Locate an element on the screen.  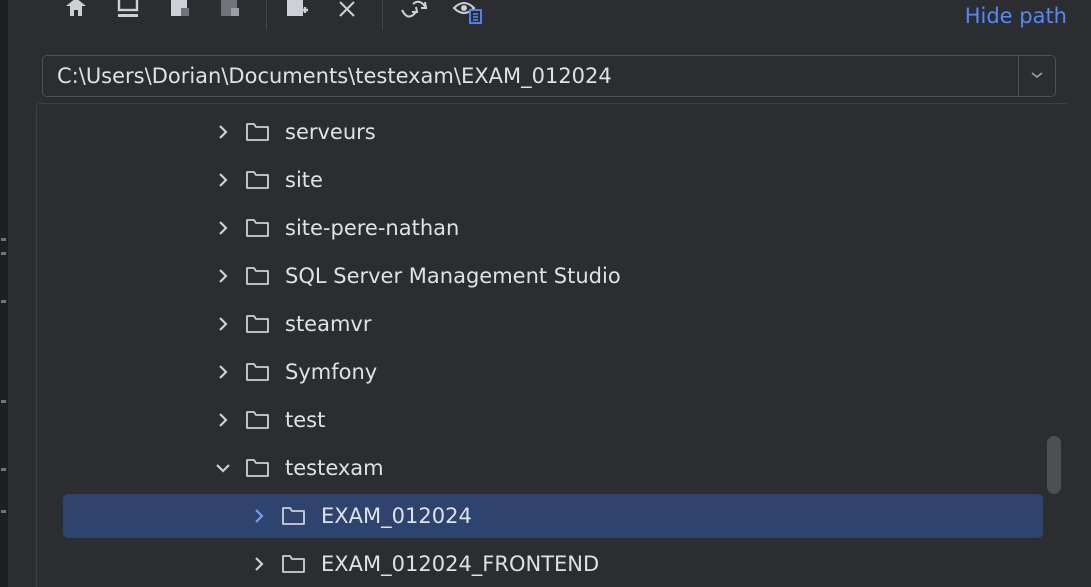
hide-path-link: Hide path is located at coordinates (1016, 16).